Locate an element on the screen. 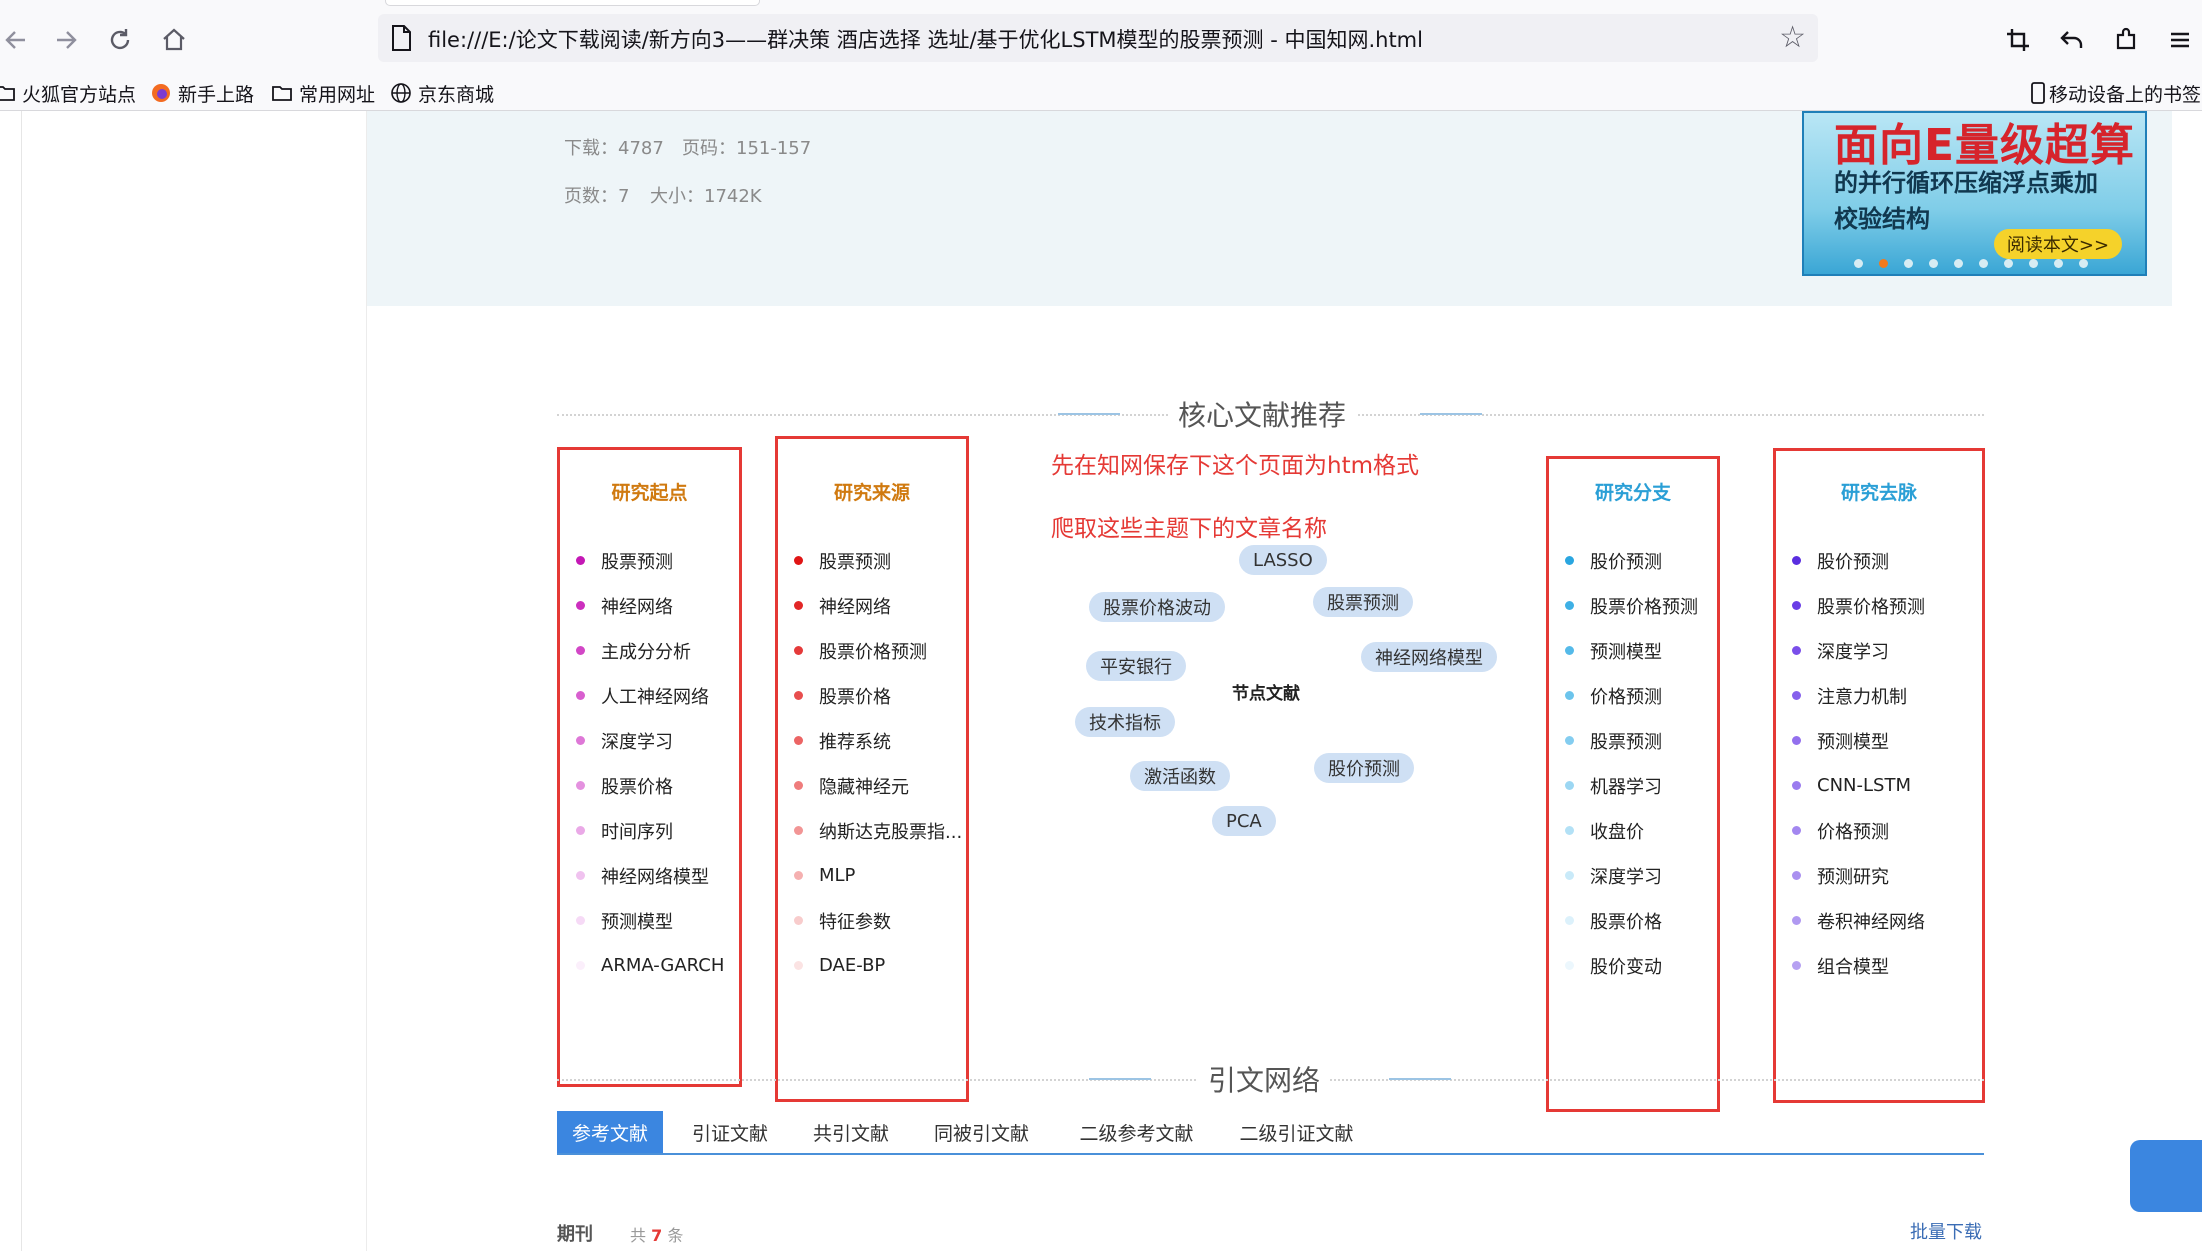 This screenshot has height=1251, width=2202. extensions-icon is located at coordinates (2126, 40).